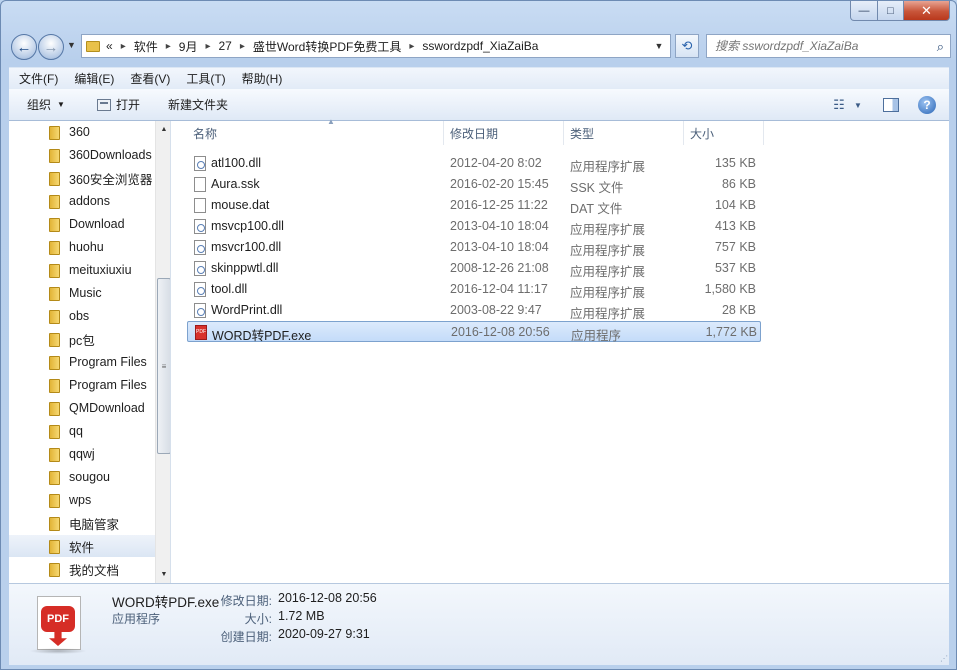  What do you see at coordinates (94, 78) in the screenshot?
I see `menu-edit: 编辑(E)` at bounding box center [94, 78].